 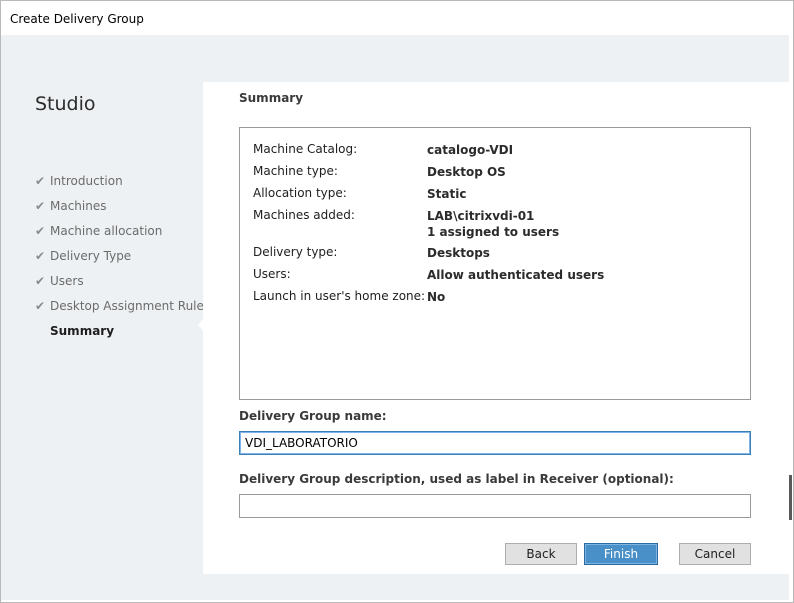 I want to click on summary-value-secondary: 1 assigned to users, so click(x=493, y=232).